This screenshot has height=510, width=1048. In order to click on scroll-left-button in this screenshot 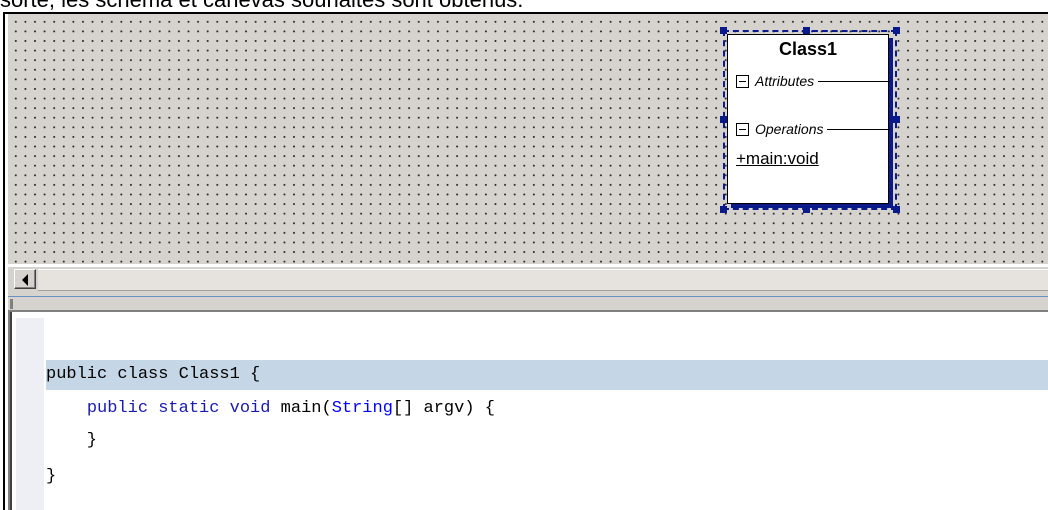, I will do `click(25, 279)`.